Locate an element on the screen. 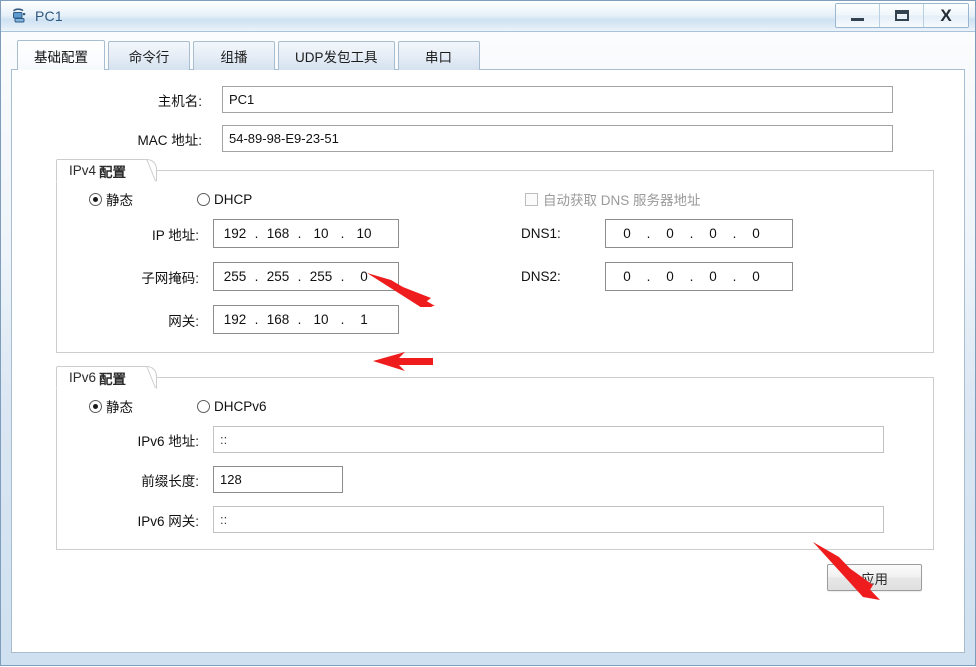 Image resolution: width=976 pixels, height=667 pixels. close-button: X is located at coordinates (946, 15).